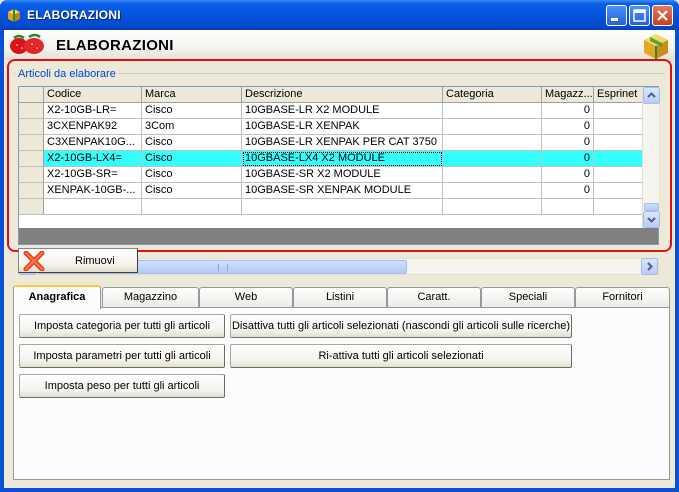 The image size is (679, 492). Describe the element at coordinates (614, 19) in the screenshot. I see `minimize-icon` at that location.